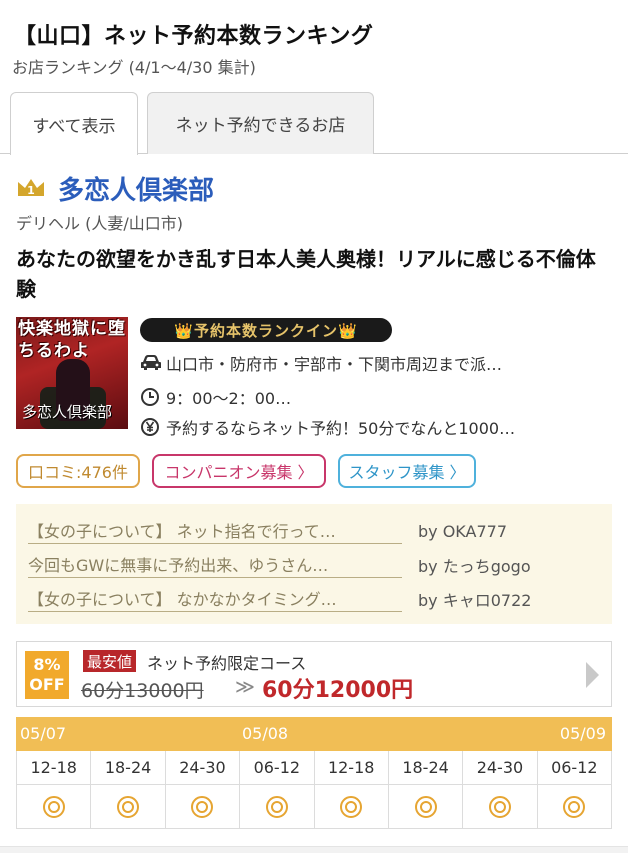 The image size is (628, 853). What do you see at coordinates (260, 123) in the screenshot?
I see `tab-net-reservation: ネット予約できるお店` at bounding box center [260, 123].